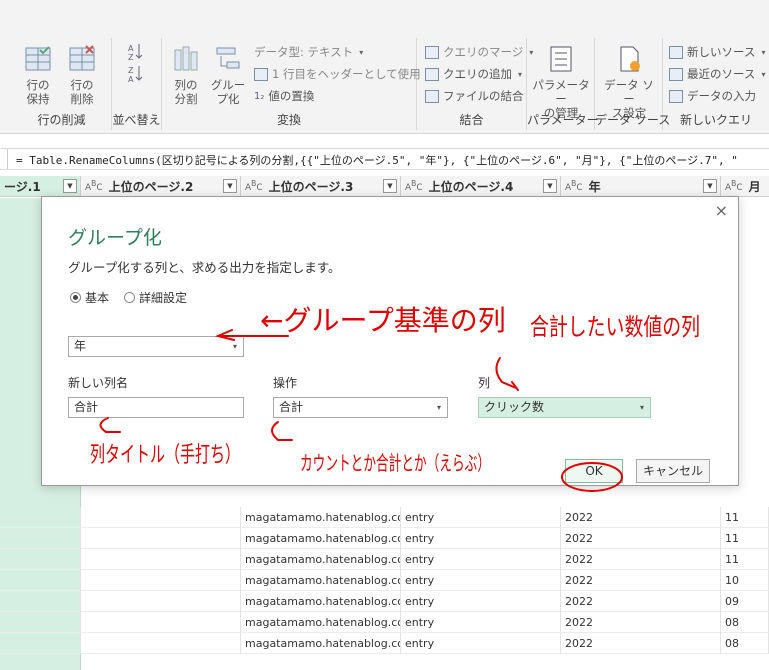  Describe the element at coordinates (89, 297) in the screenshot. I see `radio-basic: 基本` at that location.